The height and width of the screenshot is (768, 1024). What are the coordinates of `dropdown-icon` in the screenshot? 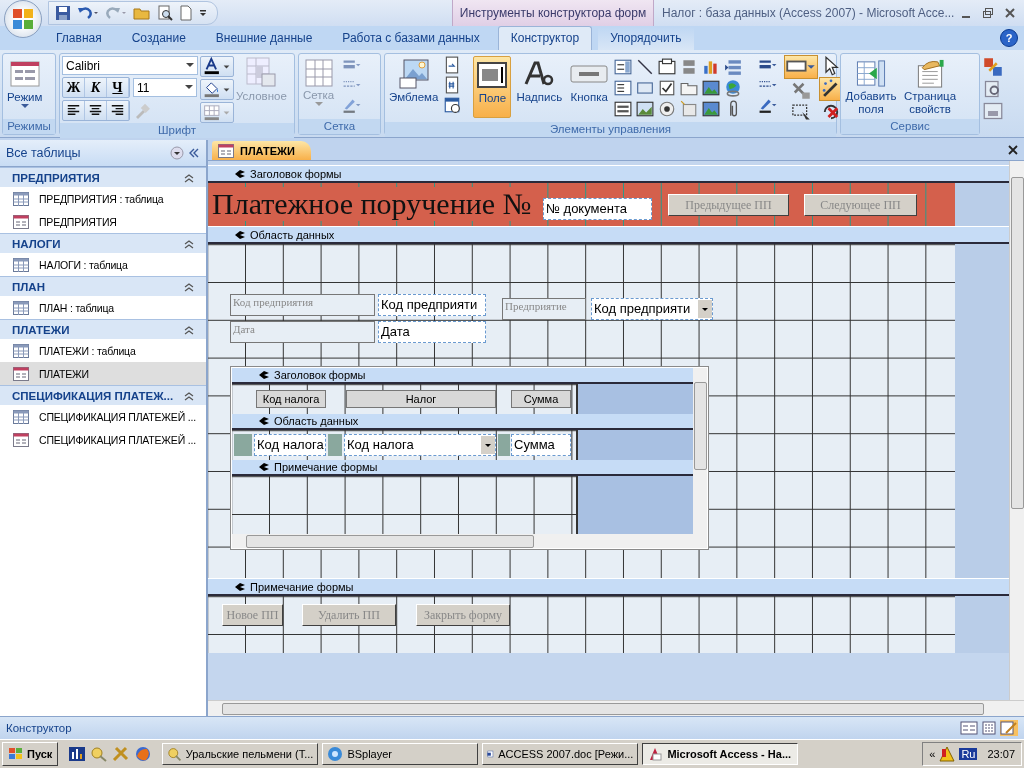 It's located at (177, 153).